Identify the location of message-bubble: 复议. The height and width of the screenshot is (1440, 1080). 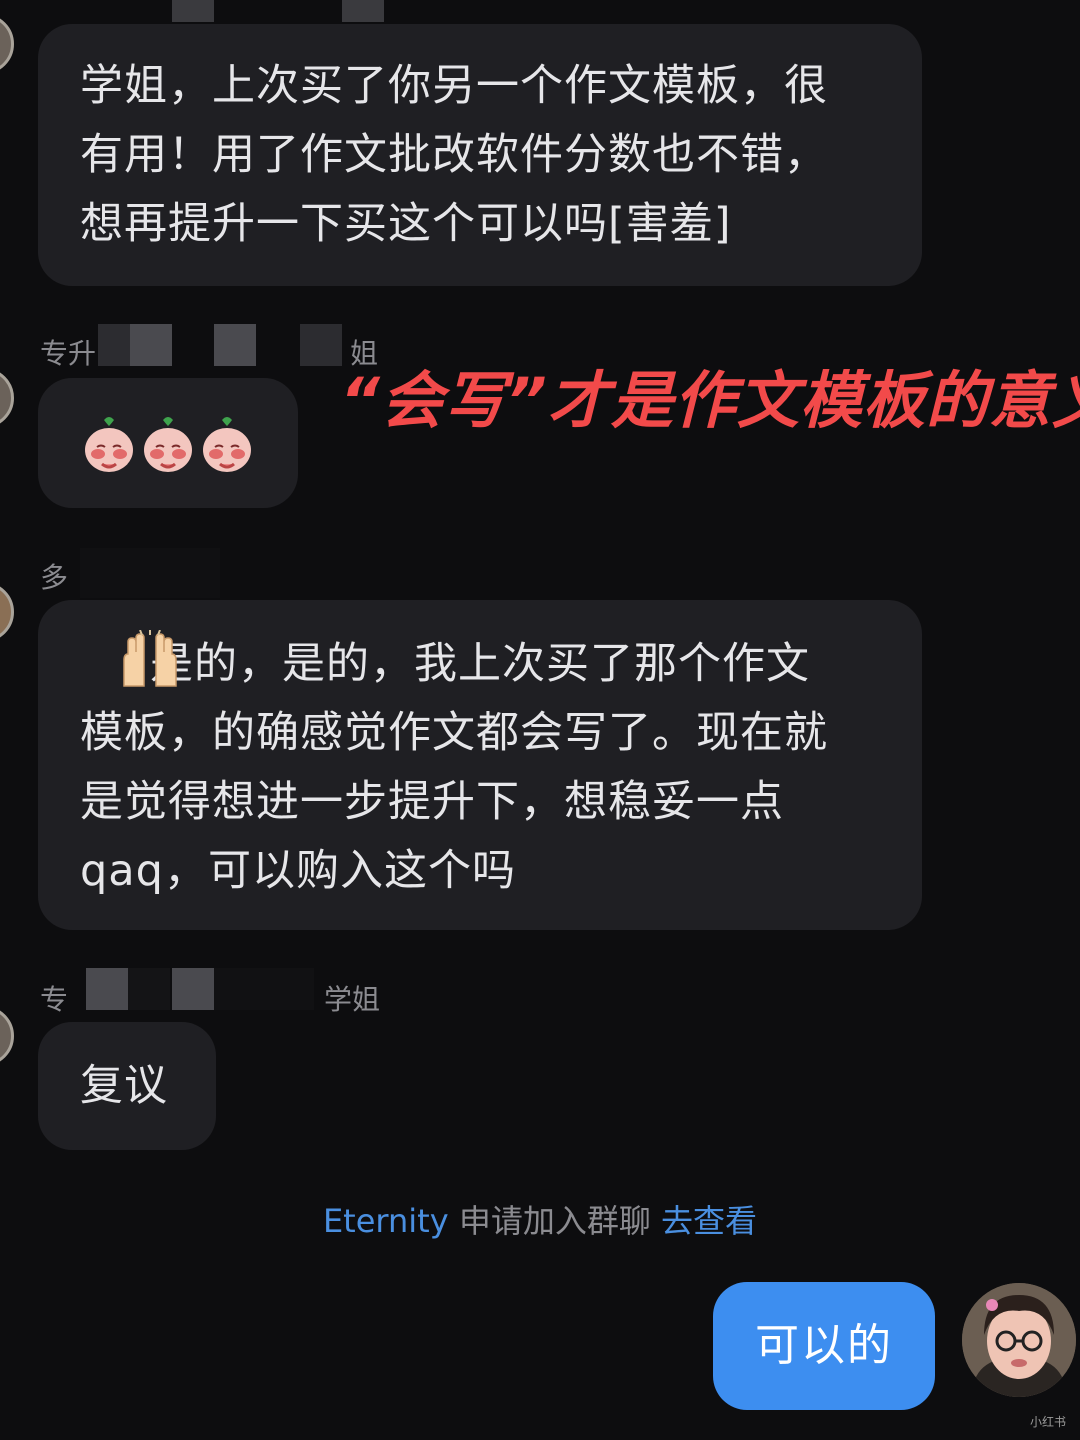
(127, 1086).